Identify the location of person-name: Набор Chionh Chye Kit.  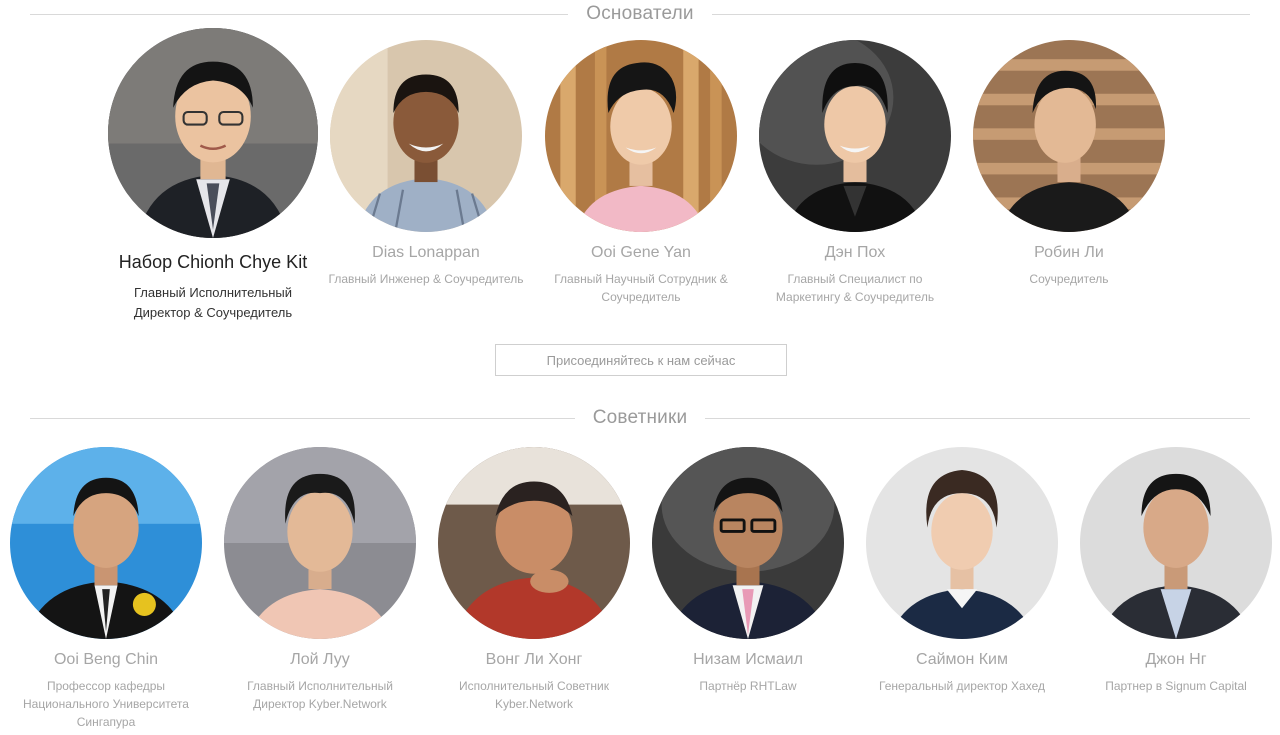
(213, 262).